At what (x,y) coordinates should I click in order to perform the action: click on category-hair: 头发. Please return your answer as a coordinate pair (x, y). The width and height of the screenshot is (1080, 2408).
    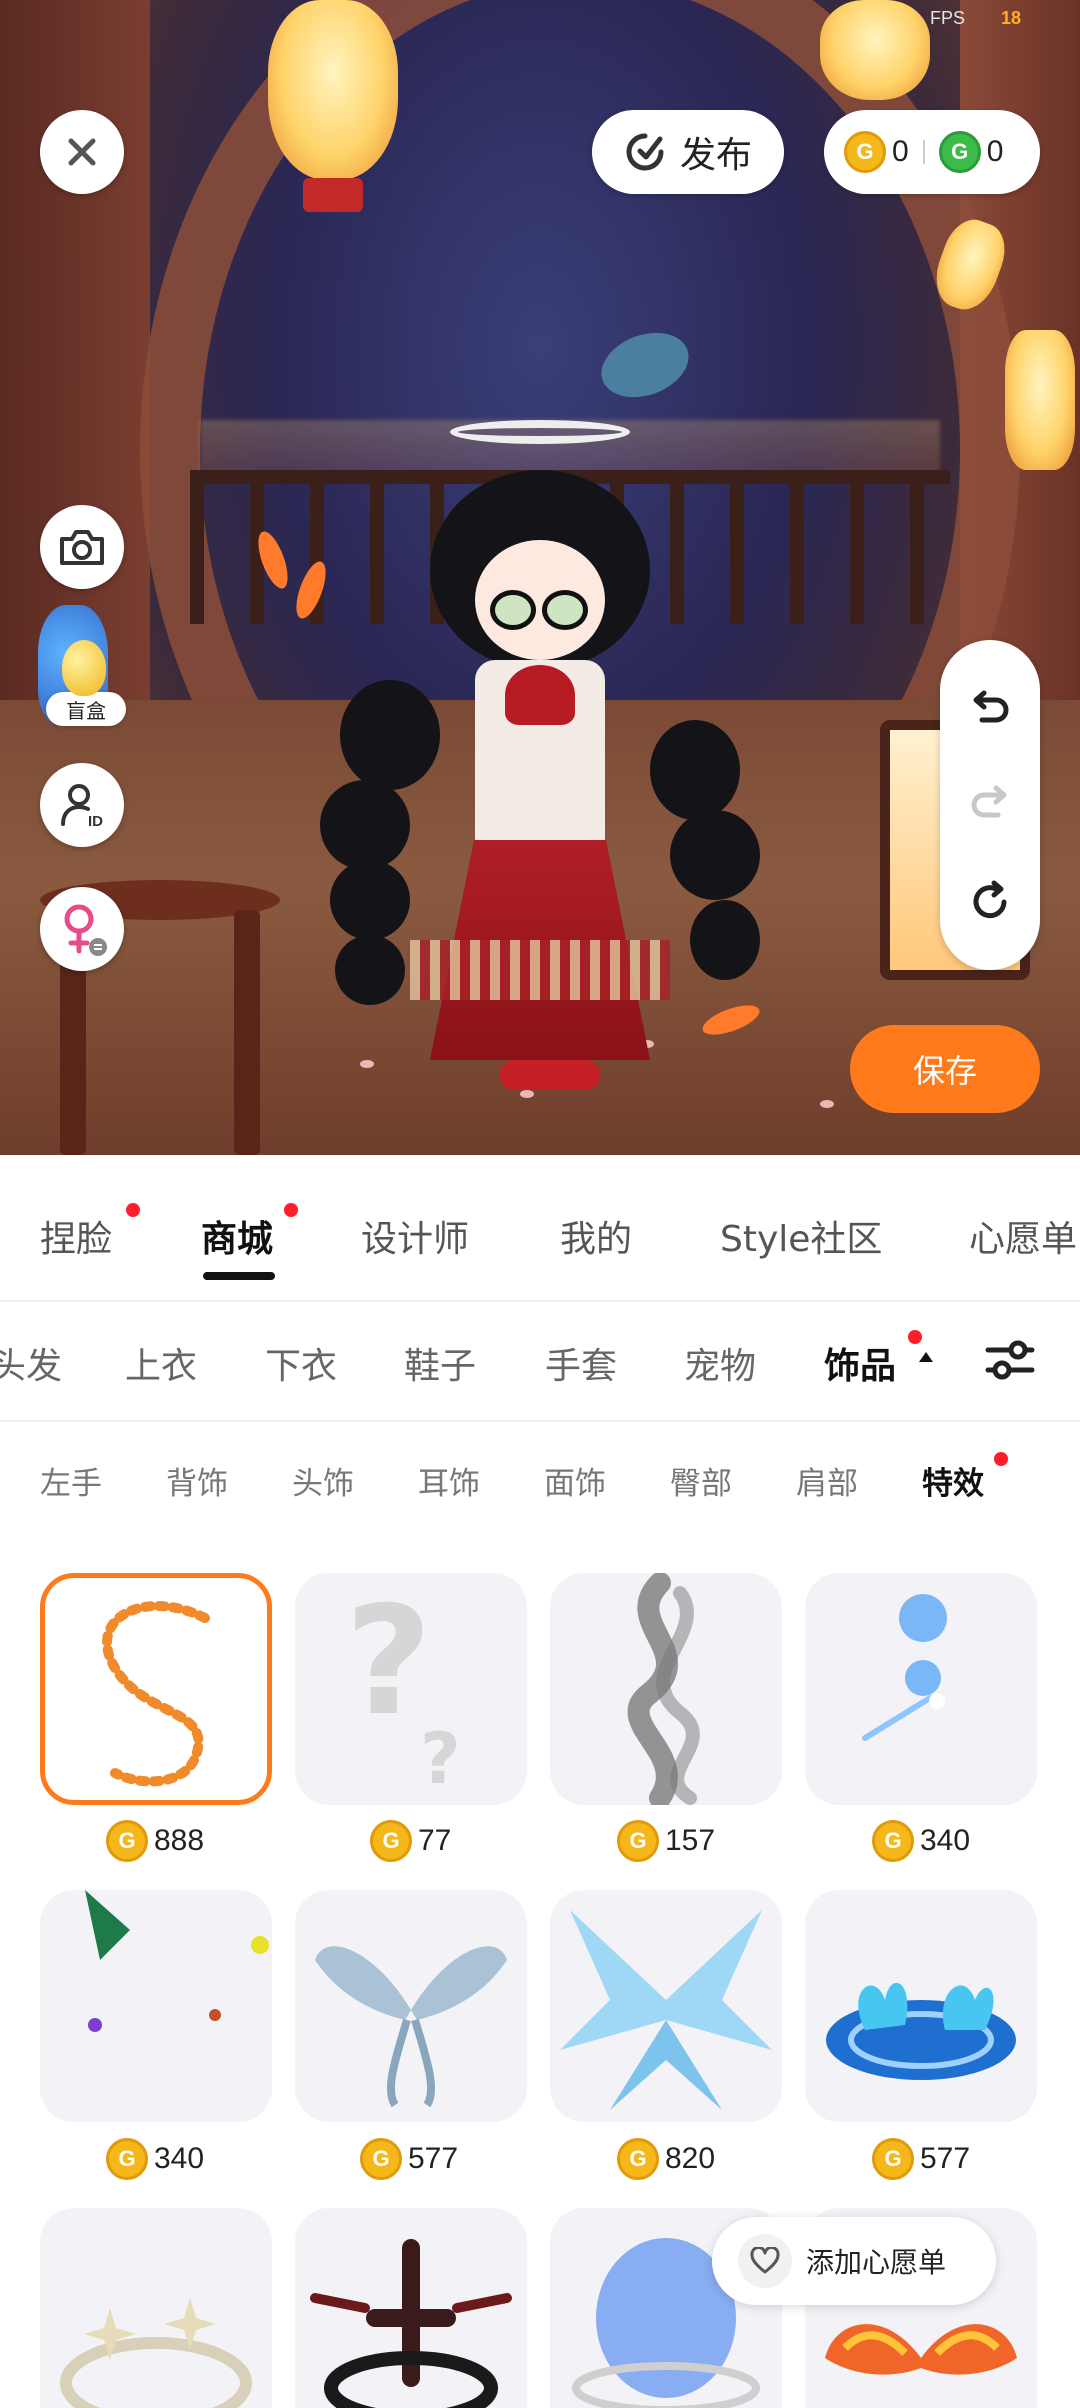
    Looking at the image, I should click on (31, 1363).